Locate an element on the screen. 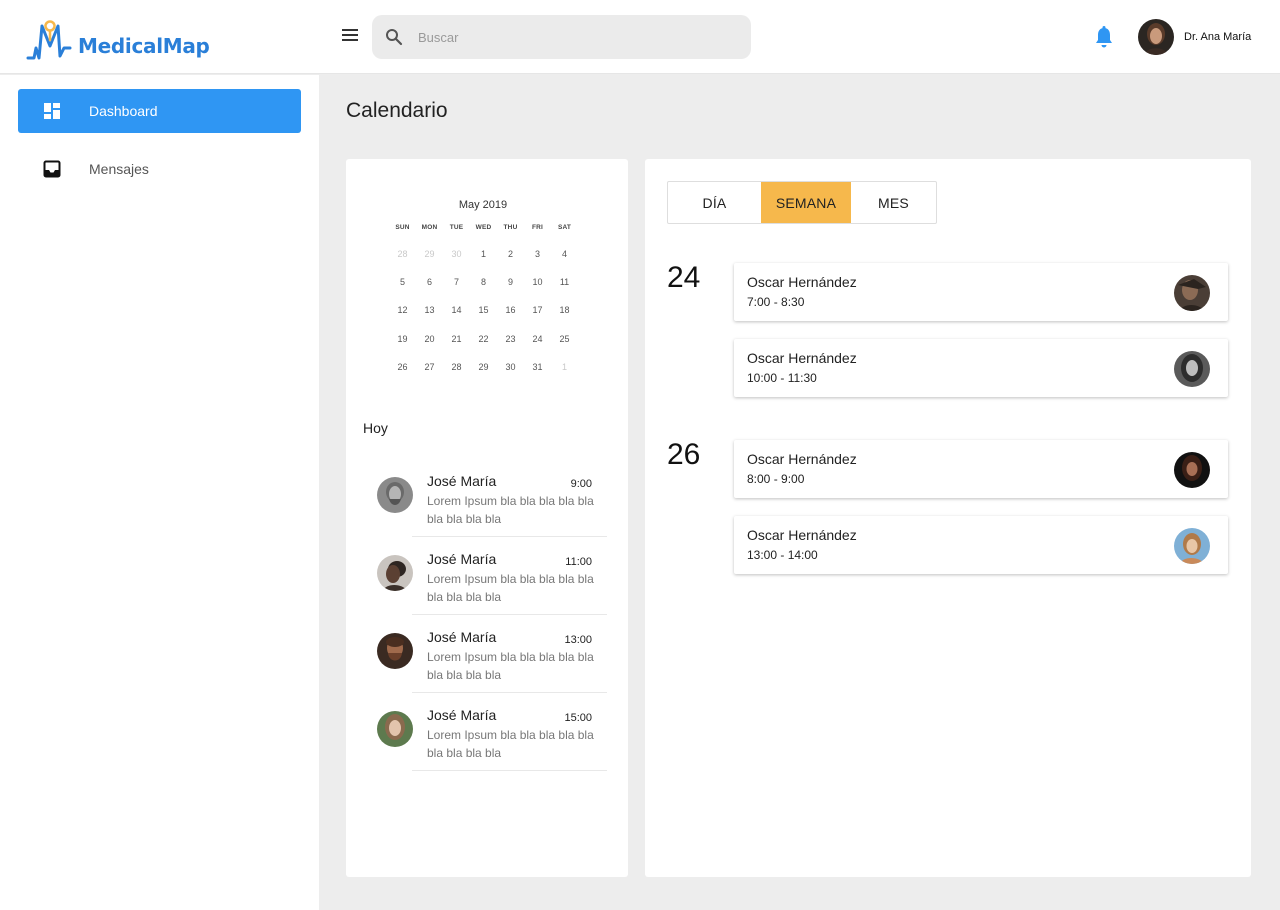 The height and width of the screenshot is (910, 1280). calendar-day: 15 is located at coordinates (483, 317).